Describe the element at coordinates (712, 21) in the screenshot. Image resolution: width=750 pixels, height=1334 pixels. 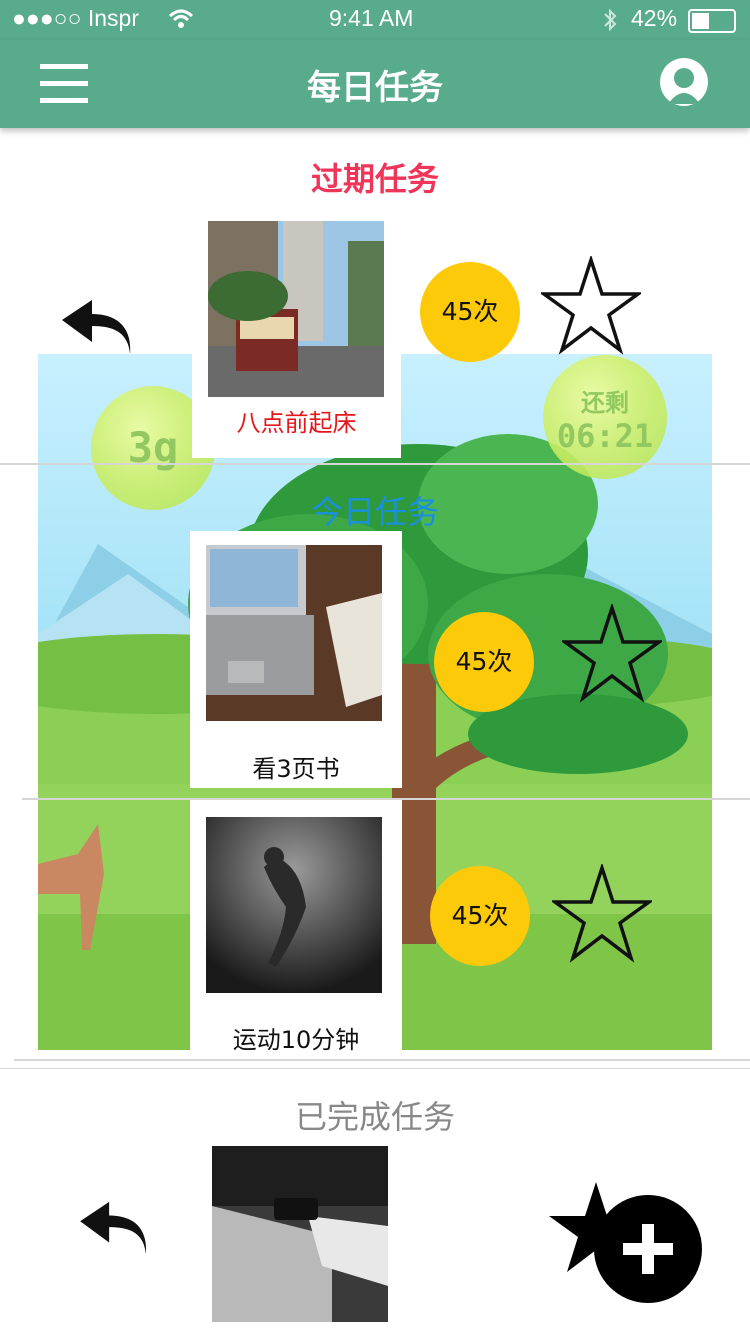
I see `battery-icon` at that location.